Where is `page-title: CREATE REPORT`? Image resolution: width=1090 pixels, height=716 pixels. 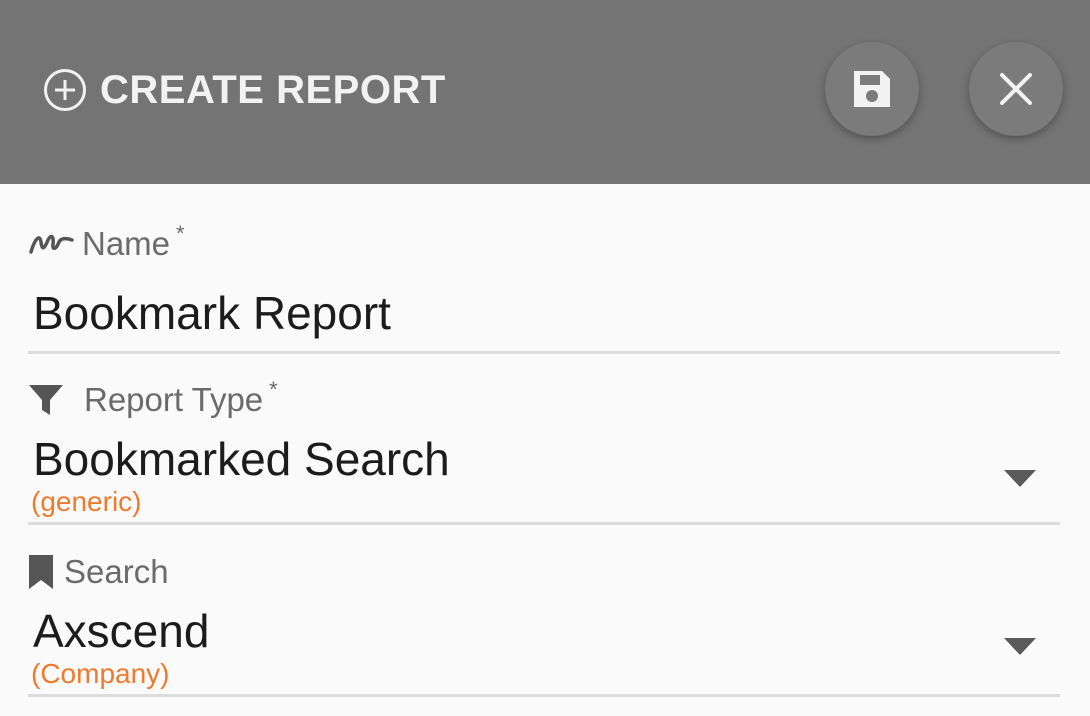 page-title: CREATE REPORT is located at coordinates (273, 89).